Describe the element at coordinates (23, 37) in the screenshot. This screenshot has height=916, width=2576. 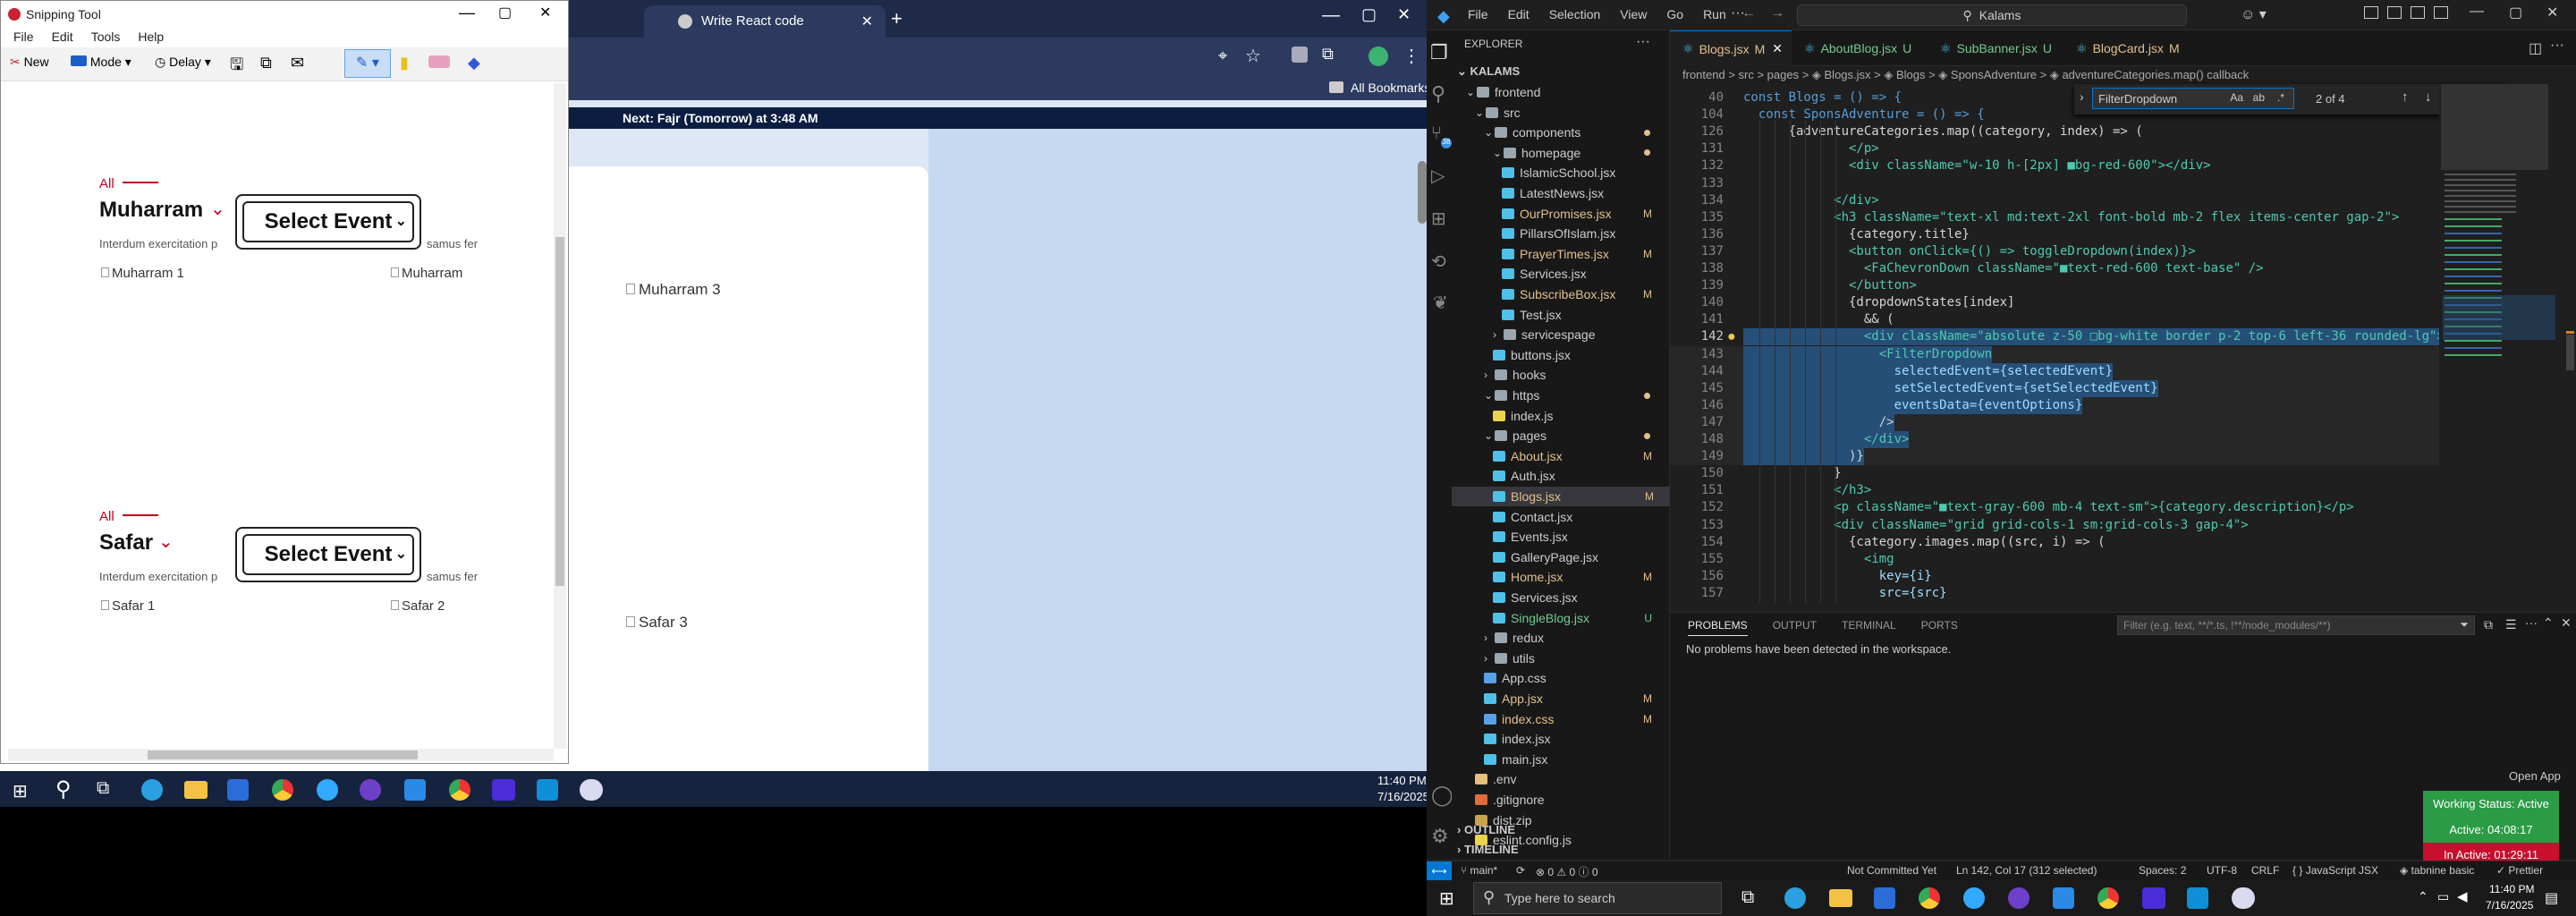
I see `menu-file: File` at that location.